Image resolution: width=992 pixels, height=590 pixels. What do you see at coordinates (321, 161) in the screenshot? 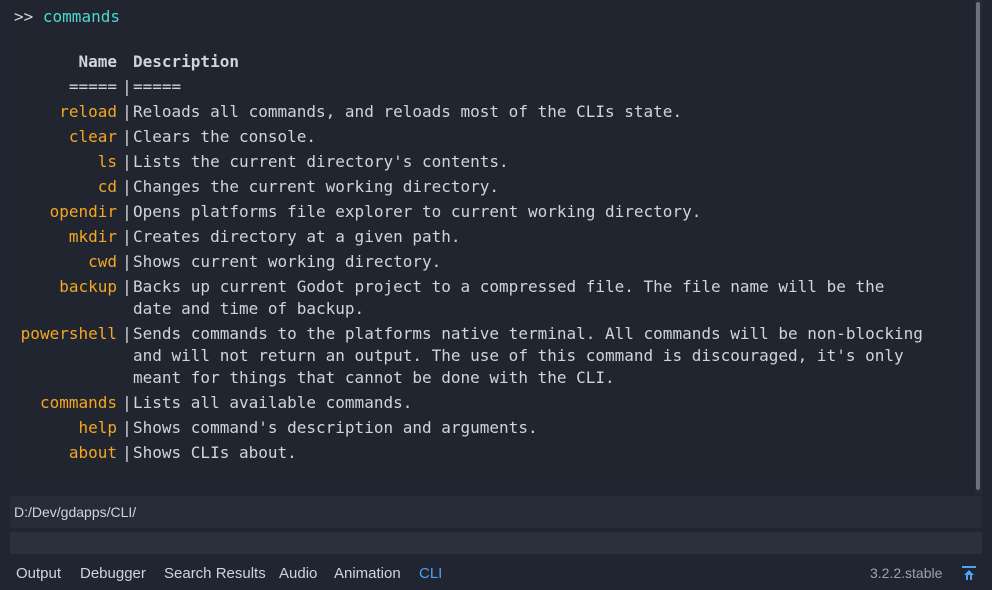
I see `command-description: Lists the current directory's contents.` at bounding box center [321, 161].